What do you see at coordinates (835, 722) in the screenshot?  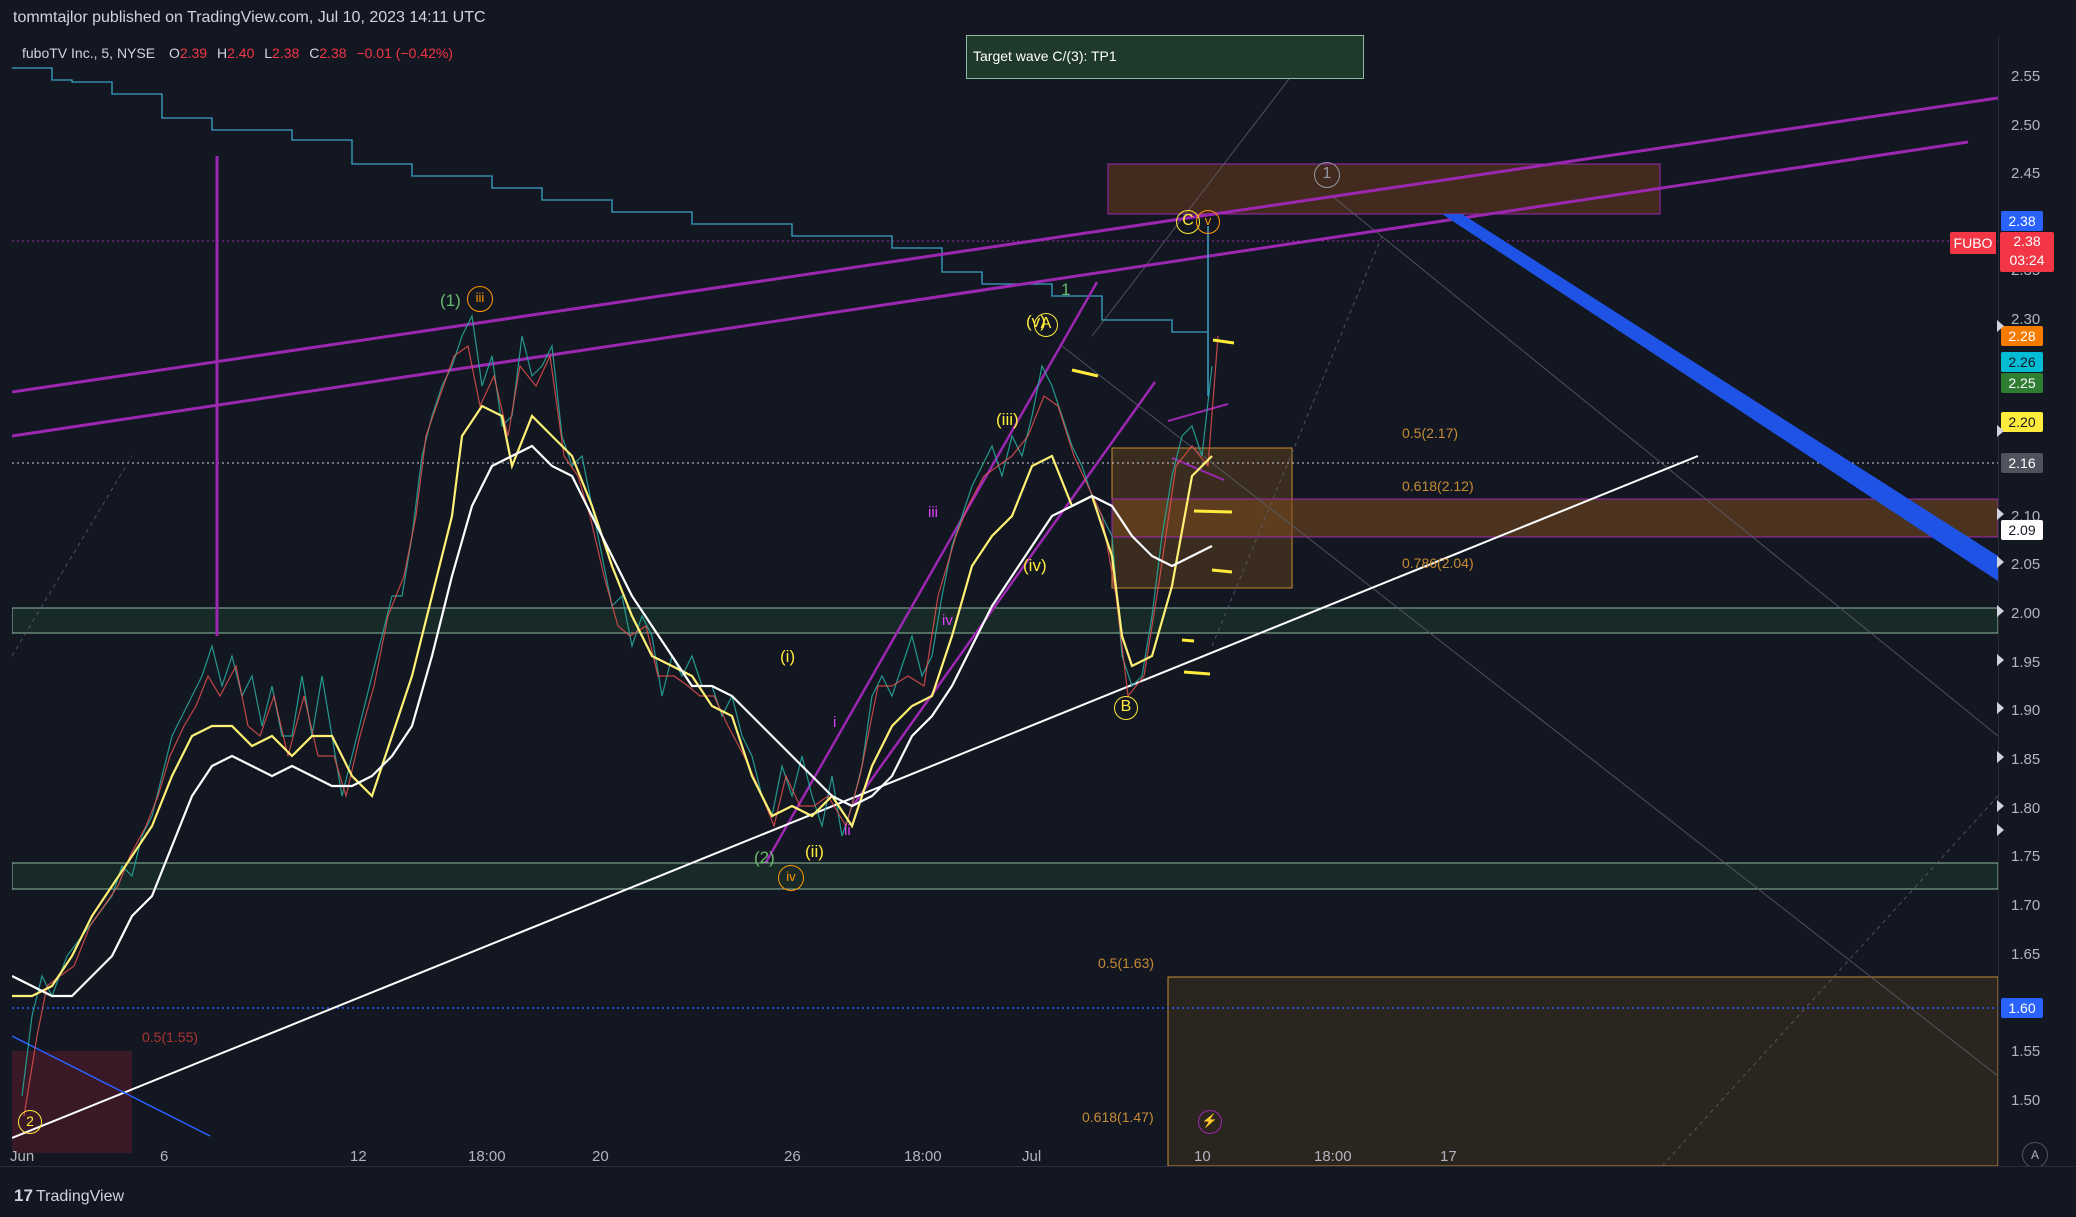 I see `wave-label-i-pink: i` at bounding box center [835, 722].